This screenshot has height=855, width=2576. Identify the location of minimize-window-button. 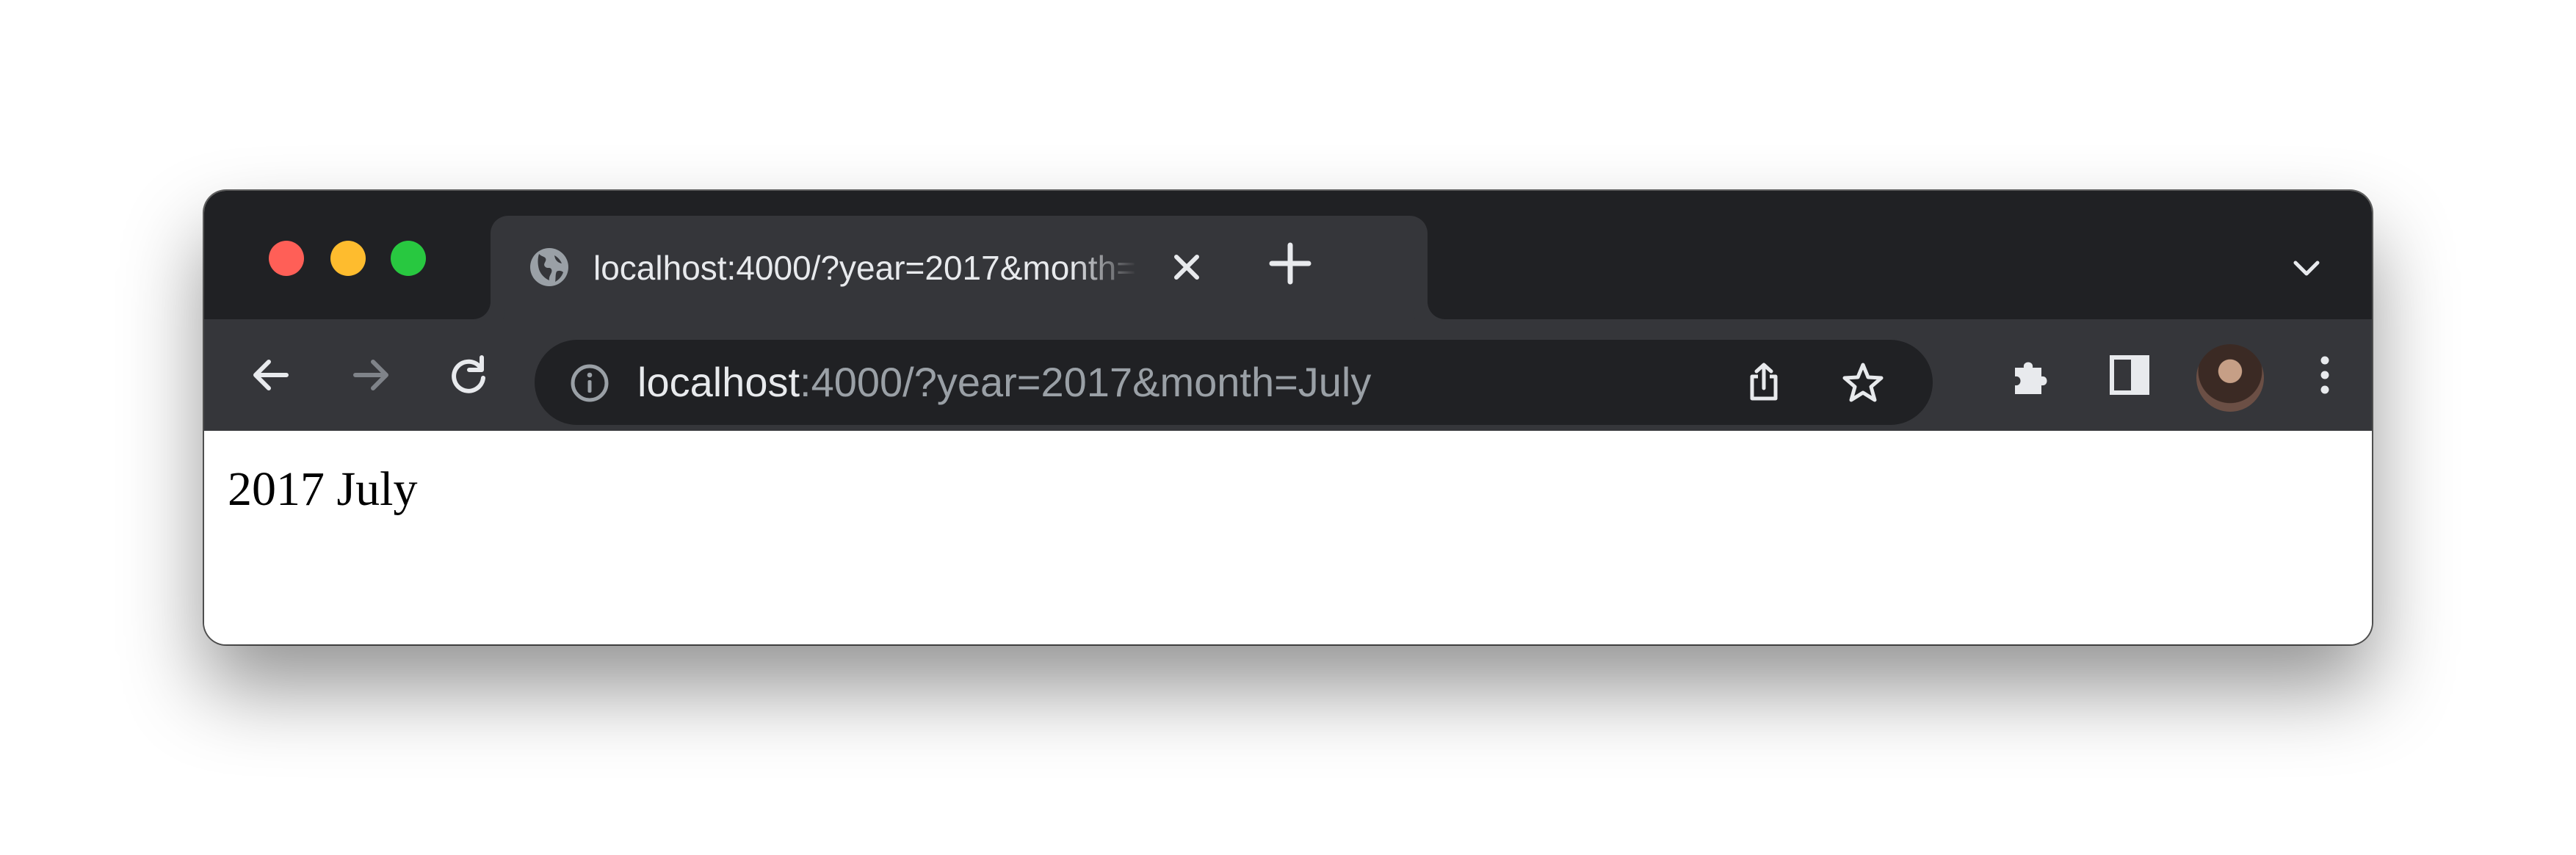
(348, 258).